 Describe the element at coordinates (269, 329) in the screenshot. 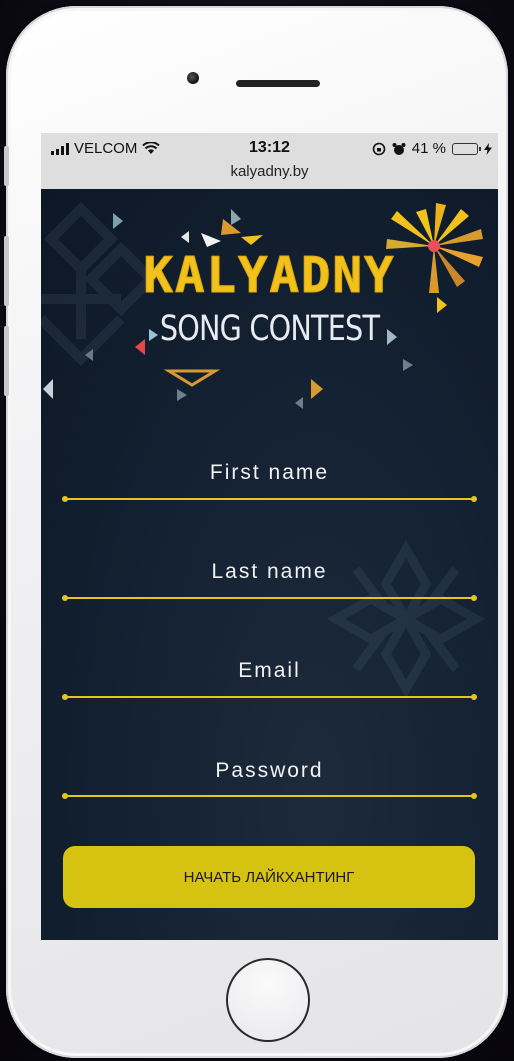

I see `logo-subtitle: SONG CONTEST` at that location.